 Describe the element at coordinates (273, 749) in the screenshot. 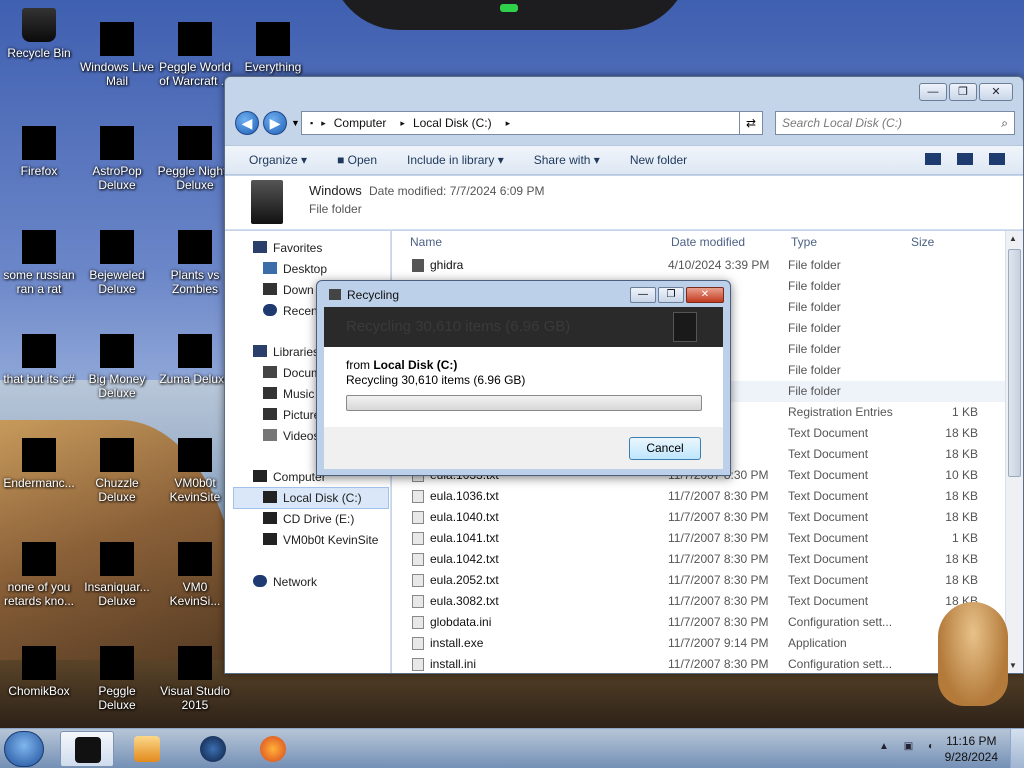

I see `taskbar-firefox-button` at that location.